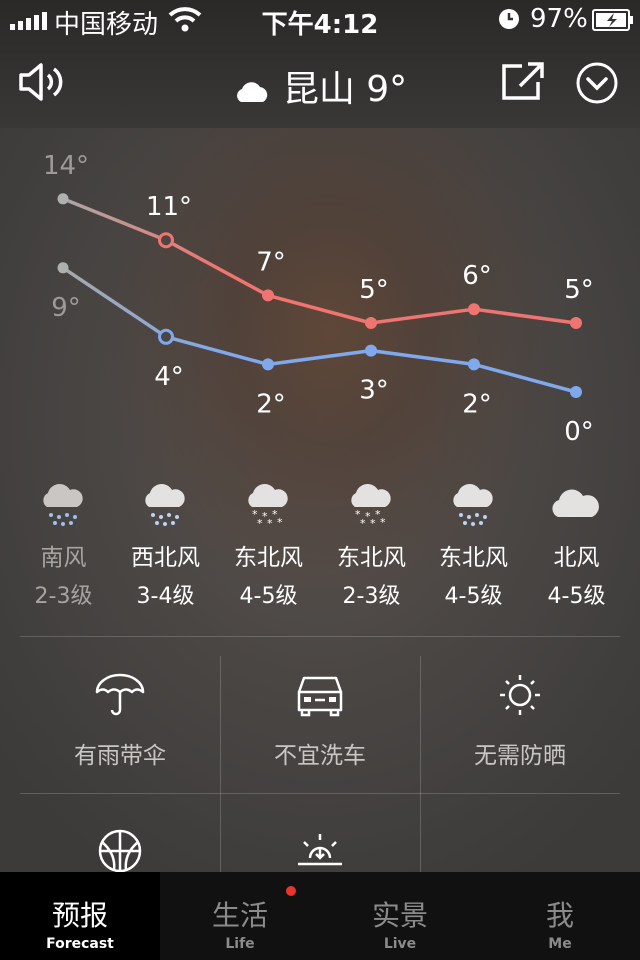 The image size is (640, 960). I want to click on forecast-day-4: * * * * * * 东北风 2-3级, so click(371, 541).